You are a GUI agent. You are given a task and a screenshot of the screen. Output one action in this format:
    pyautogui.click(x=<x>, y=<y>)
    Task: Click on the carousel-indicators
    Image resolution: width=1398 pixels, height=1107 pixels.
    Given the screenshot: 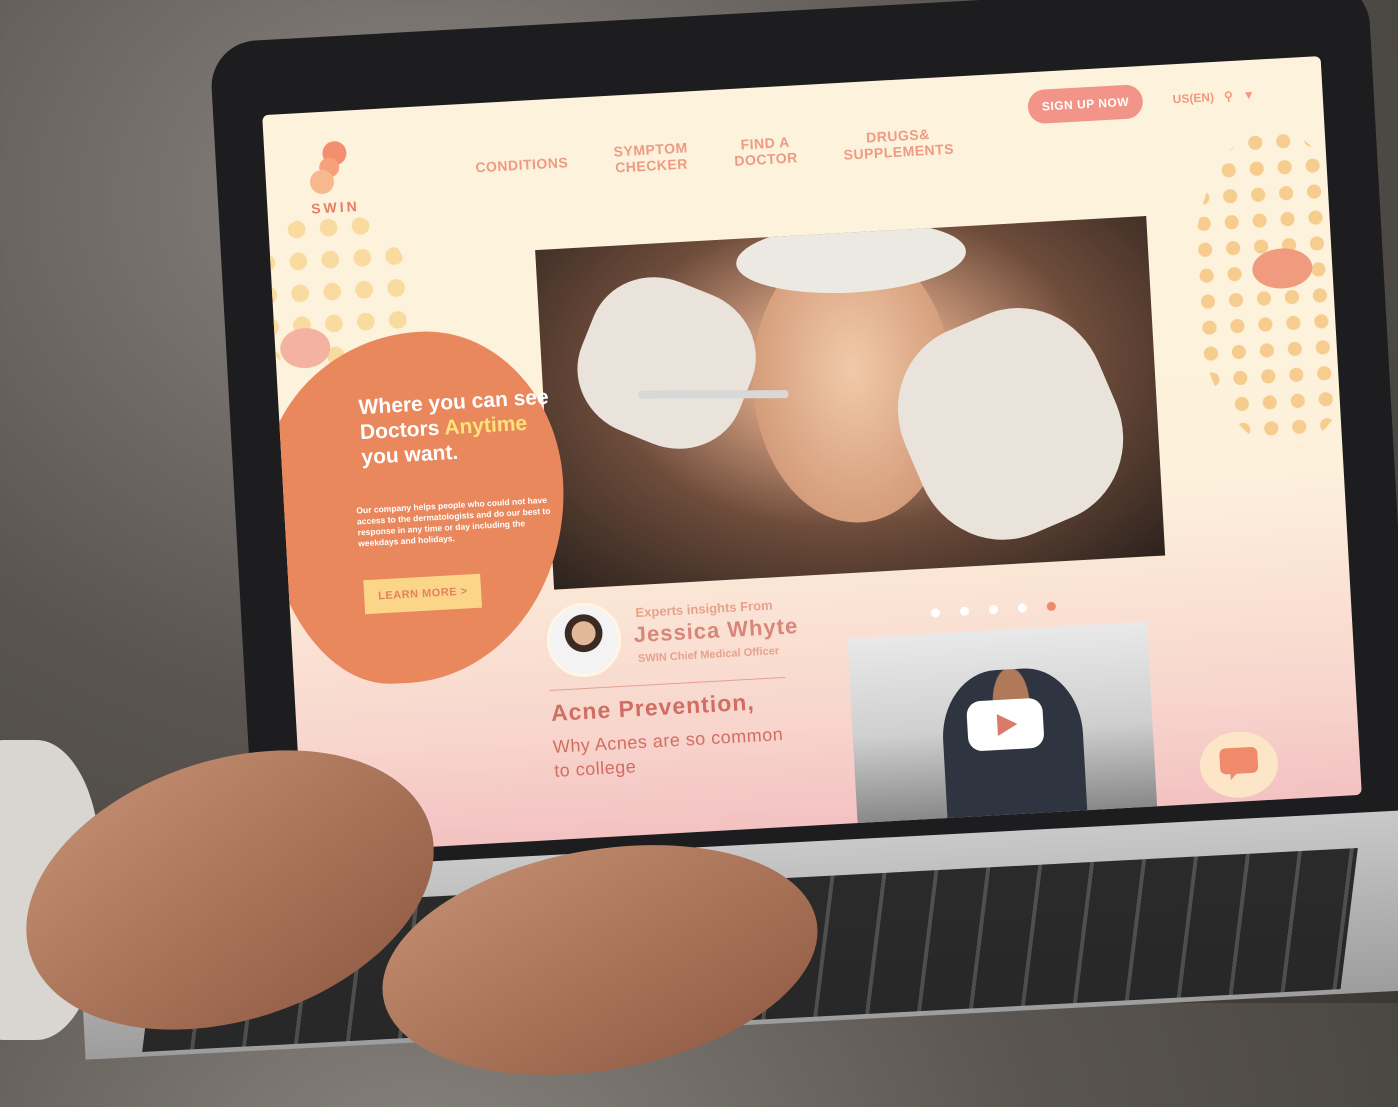 What is the action you would take?
    pyautogui.click(x=993, y=609)
    